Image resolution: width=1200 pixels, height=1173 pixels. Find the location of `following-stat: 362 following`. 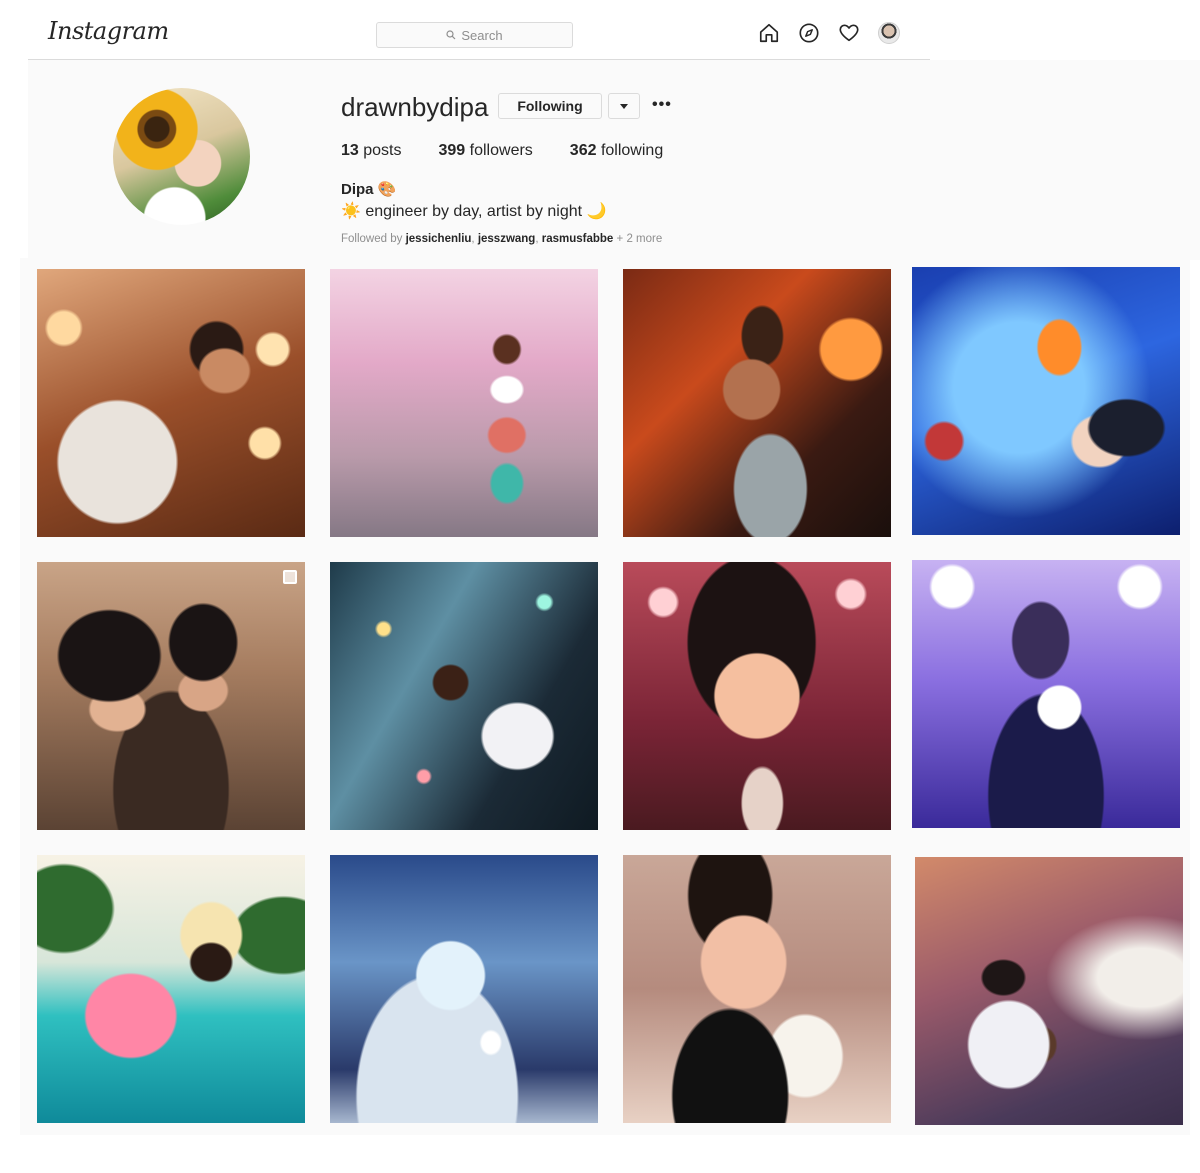

following-stat: 362 following is located at coordinates (616, 151).